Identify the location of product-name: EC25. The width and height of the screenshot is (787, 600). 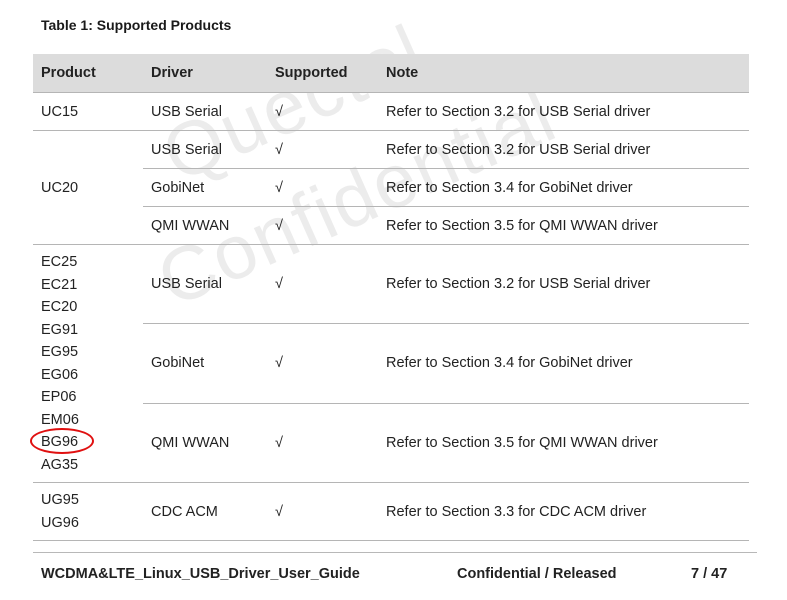
(59, 262).